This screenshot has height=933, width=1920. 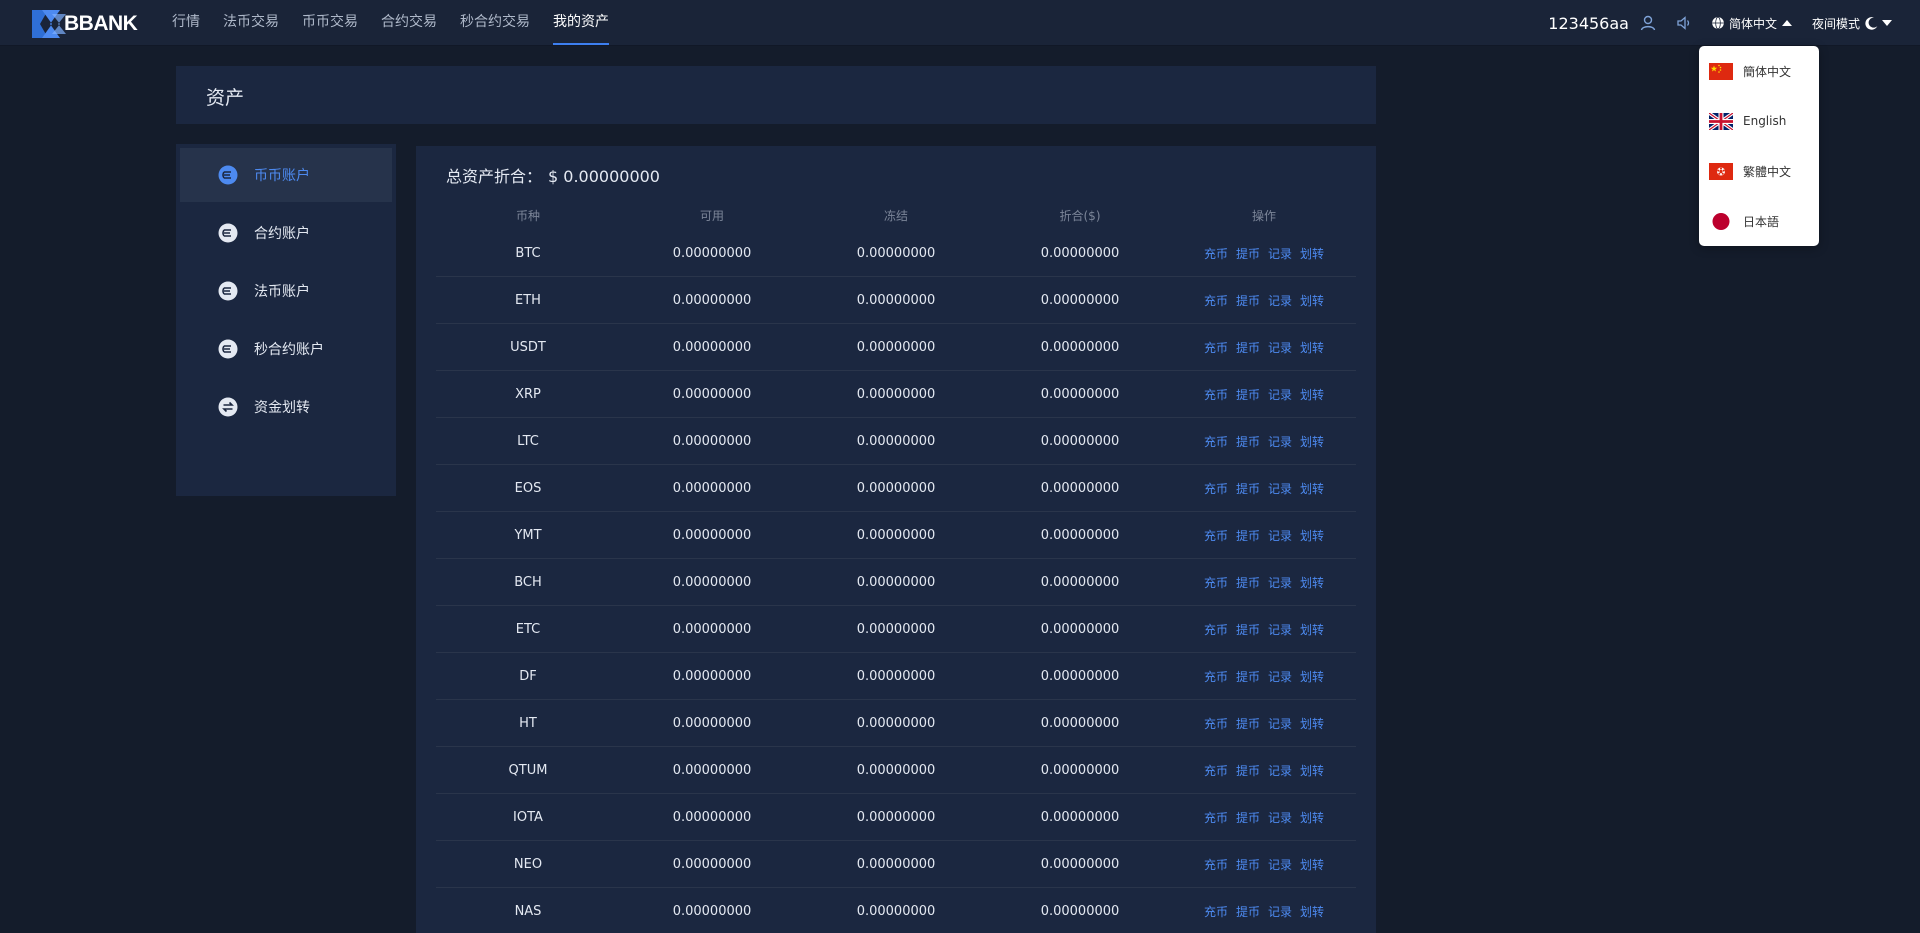 What do you see at coordinates (1761, 221) in the screenshot?
I see `lang-option-label: 日本語` at bounding box center [1761, 221].